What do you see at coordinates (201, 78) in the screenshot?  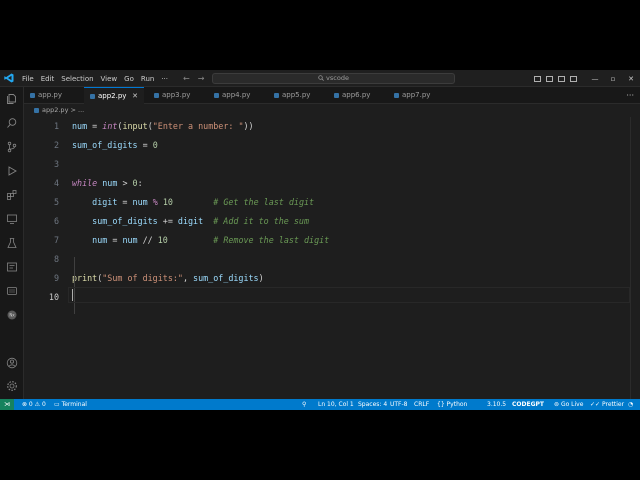 I see `forward-arrow-icon: →` at bounding box center [201, 78].